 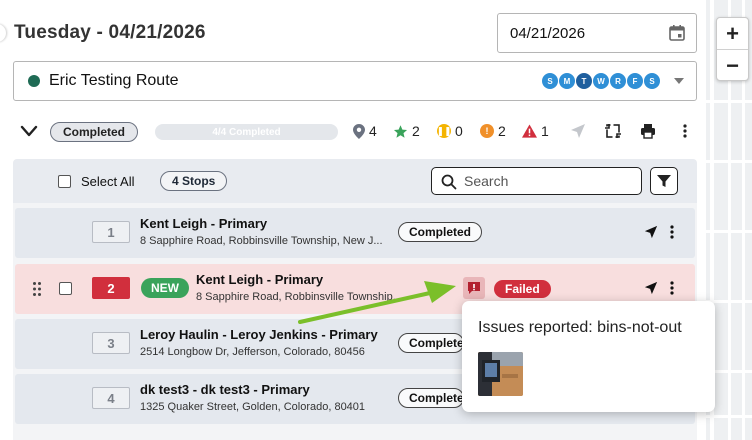 I want to click on pause-icon: ❚❚, so click(x=444, y=131).